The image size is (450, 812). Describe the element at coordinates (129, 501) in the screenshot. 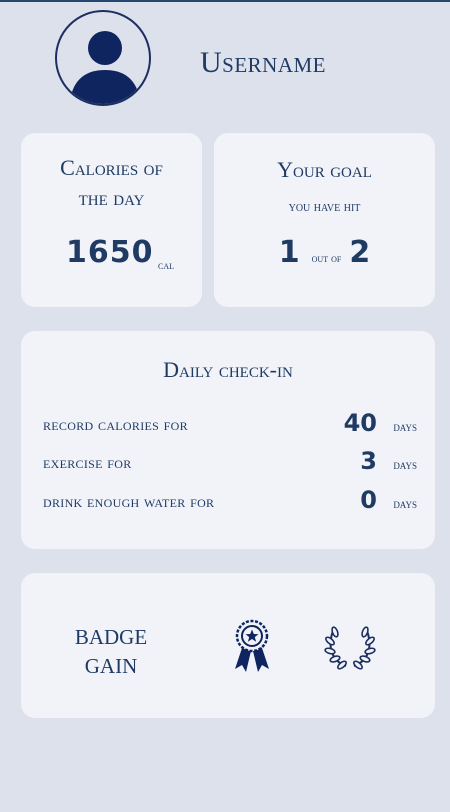

I see `checkin-row-label: drink enough water for` at that location.